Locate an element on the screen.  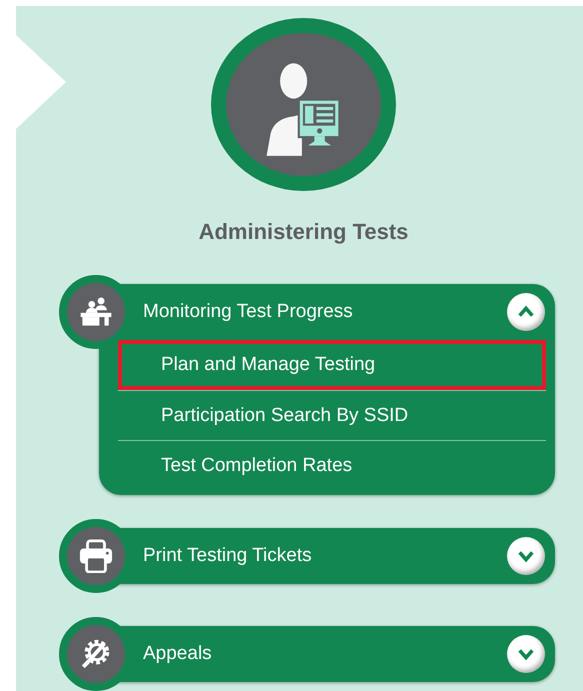
printer-icon is located at coordinates (96, 556).